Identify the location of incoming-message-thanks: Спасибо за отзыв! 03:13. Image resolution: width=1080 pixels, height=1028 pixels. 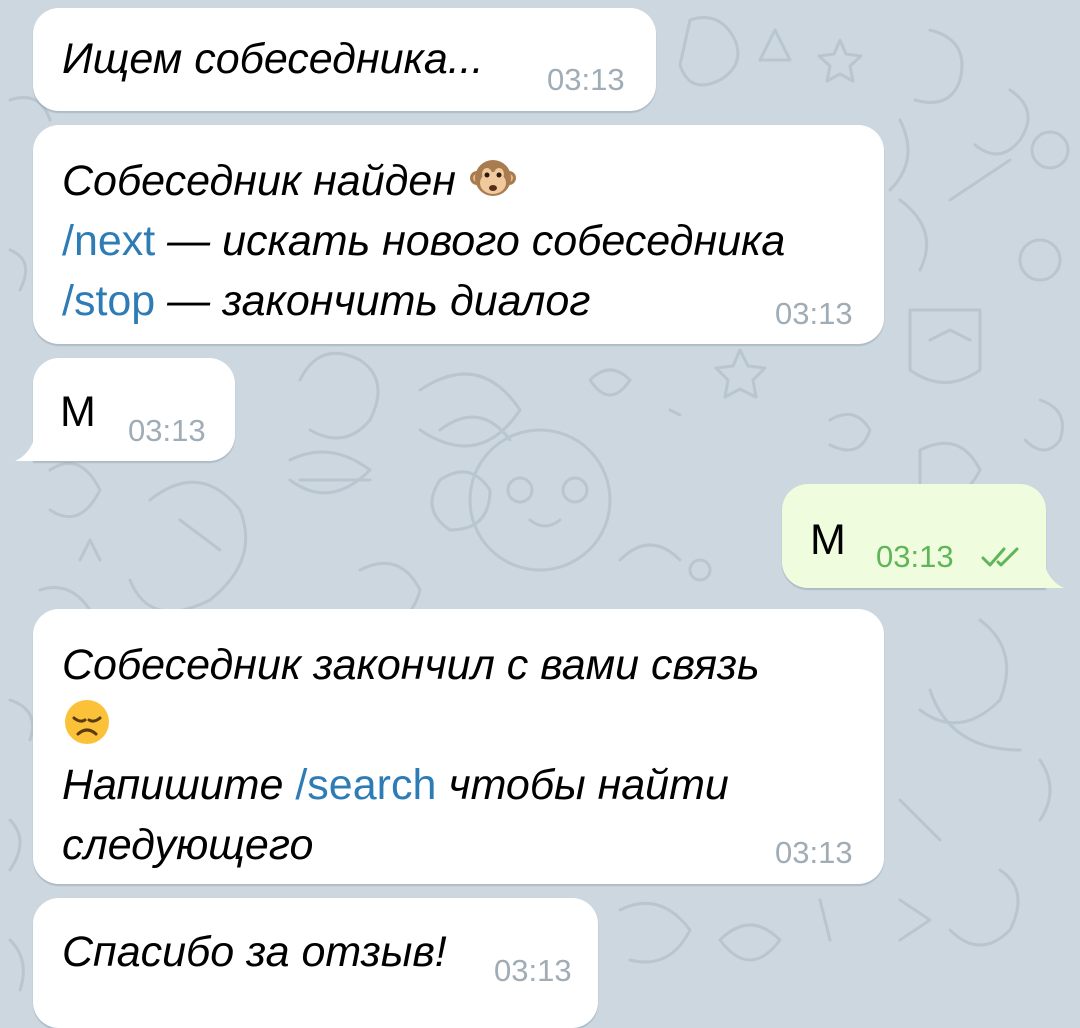
(315, 963).